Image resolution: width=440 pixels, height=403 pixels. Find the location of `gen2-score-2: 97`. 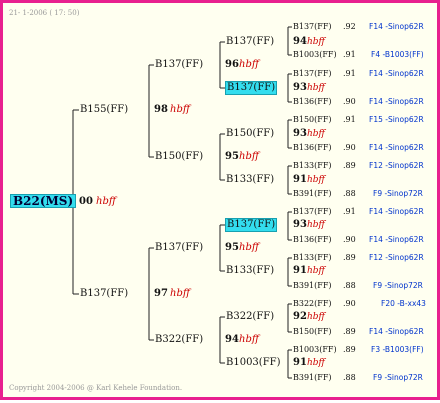

gen2-score-2: 97 is located at coordinates (161, 293).